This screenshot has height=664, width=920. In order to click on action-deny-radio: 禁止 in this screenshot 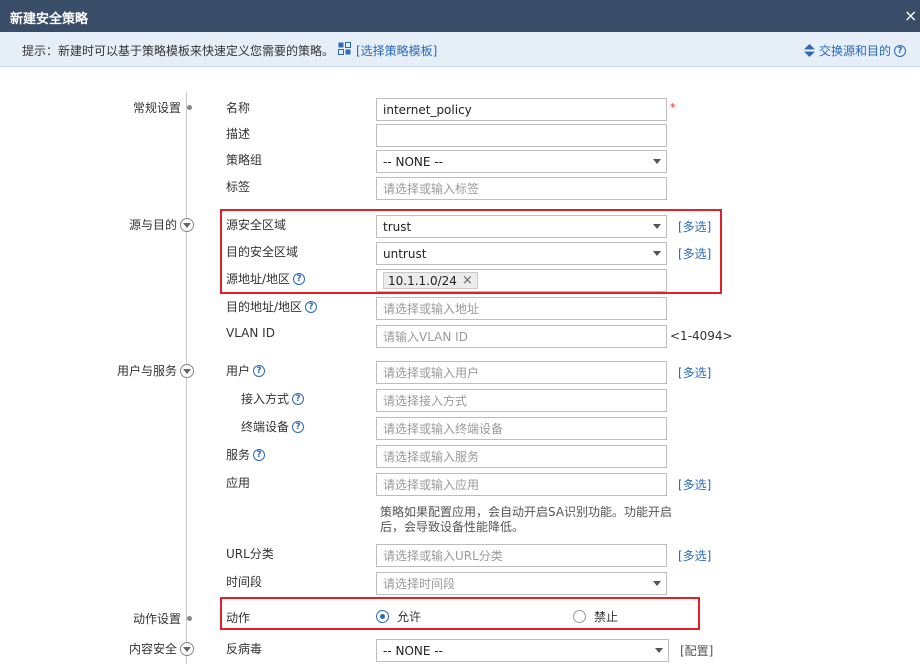, I will do `click(595, 616)`.